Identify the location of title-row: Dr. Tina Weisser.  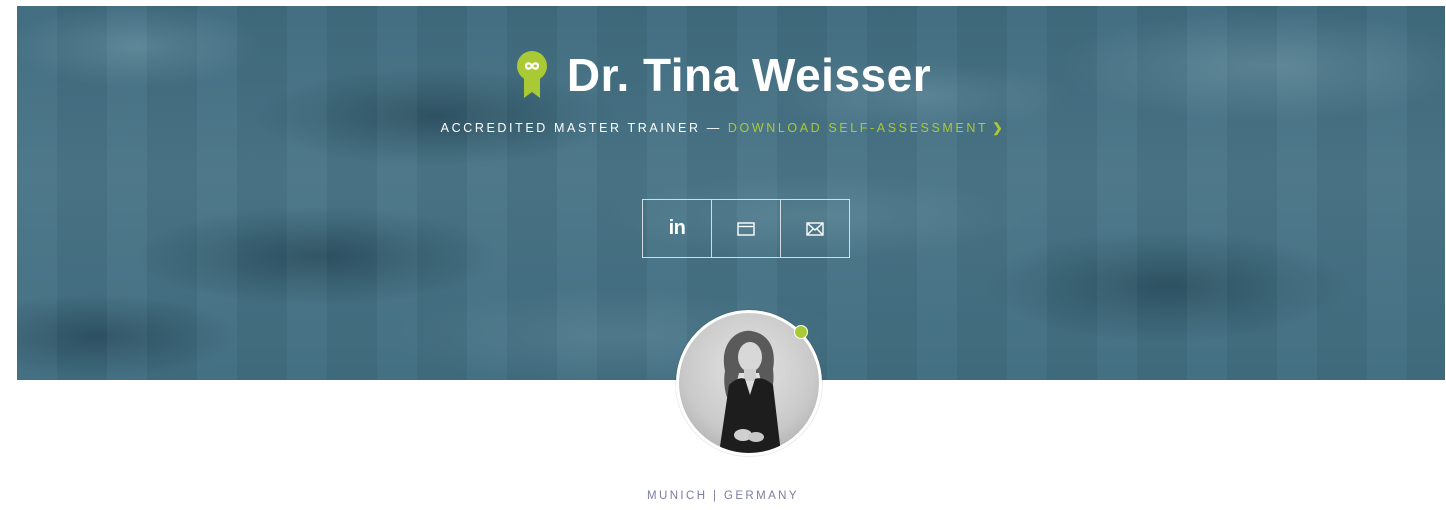
(723, 75).